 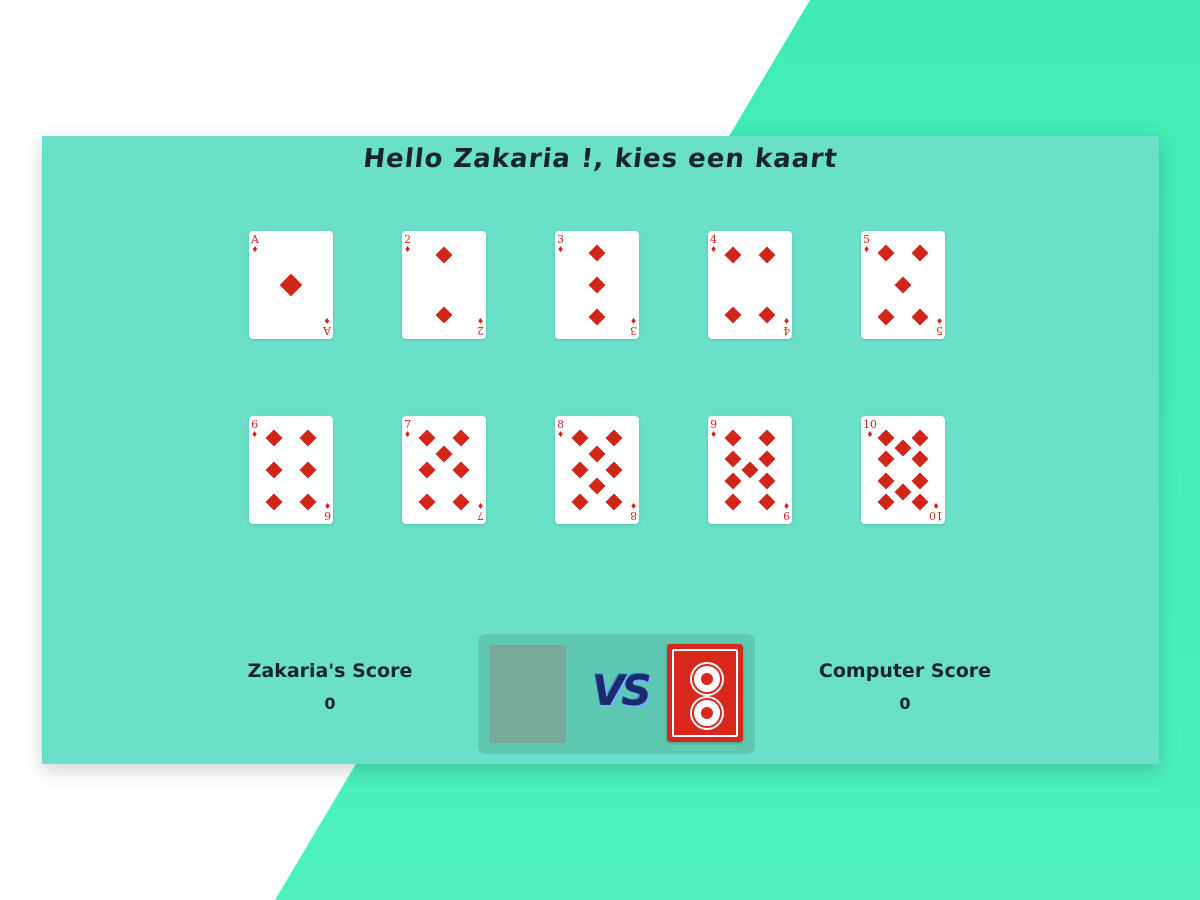 I want to click on card-corner-br: 6 ♦, so click(x=327, y=511).